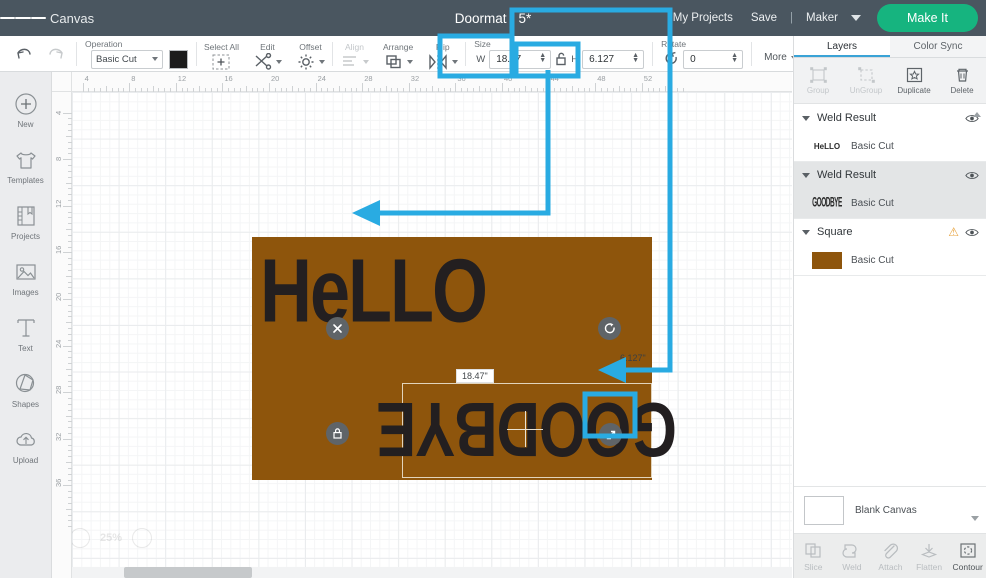  Describe the element at coordinates (914, 80) in the screenshot. I see `duplicate-button: Duplicate` at that location.